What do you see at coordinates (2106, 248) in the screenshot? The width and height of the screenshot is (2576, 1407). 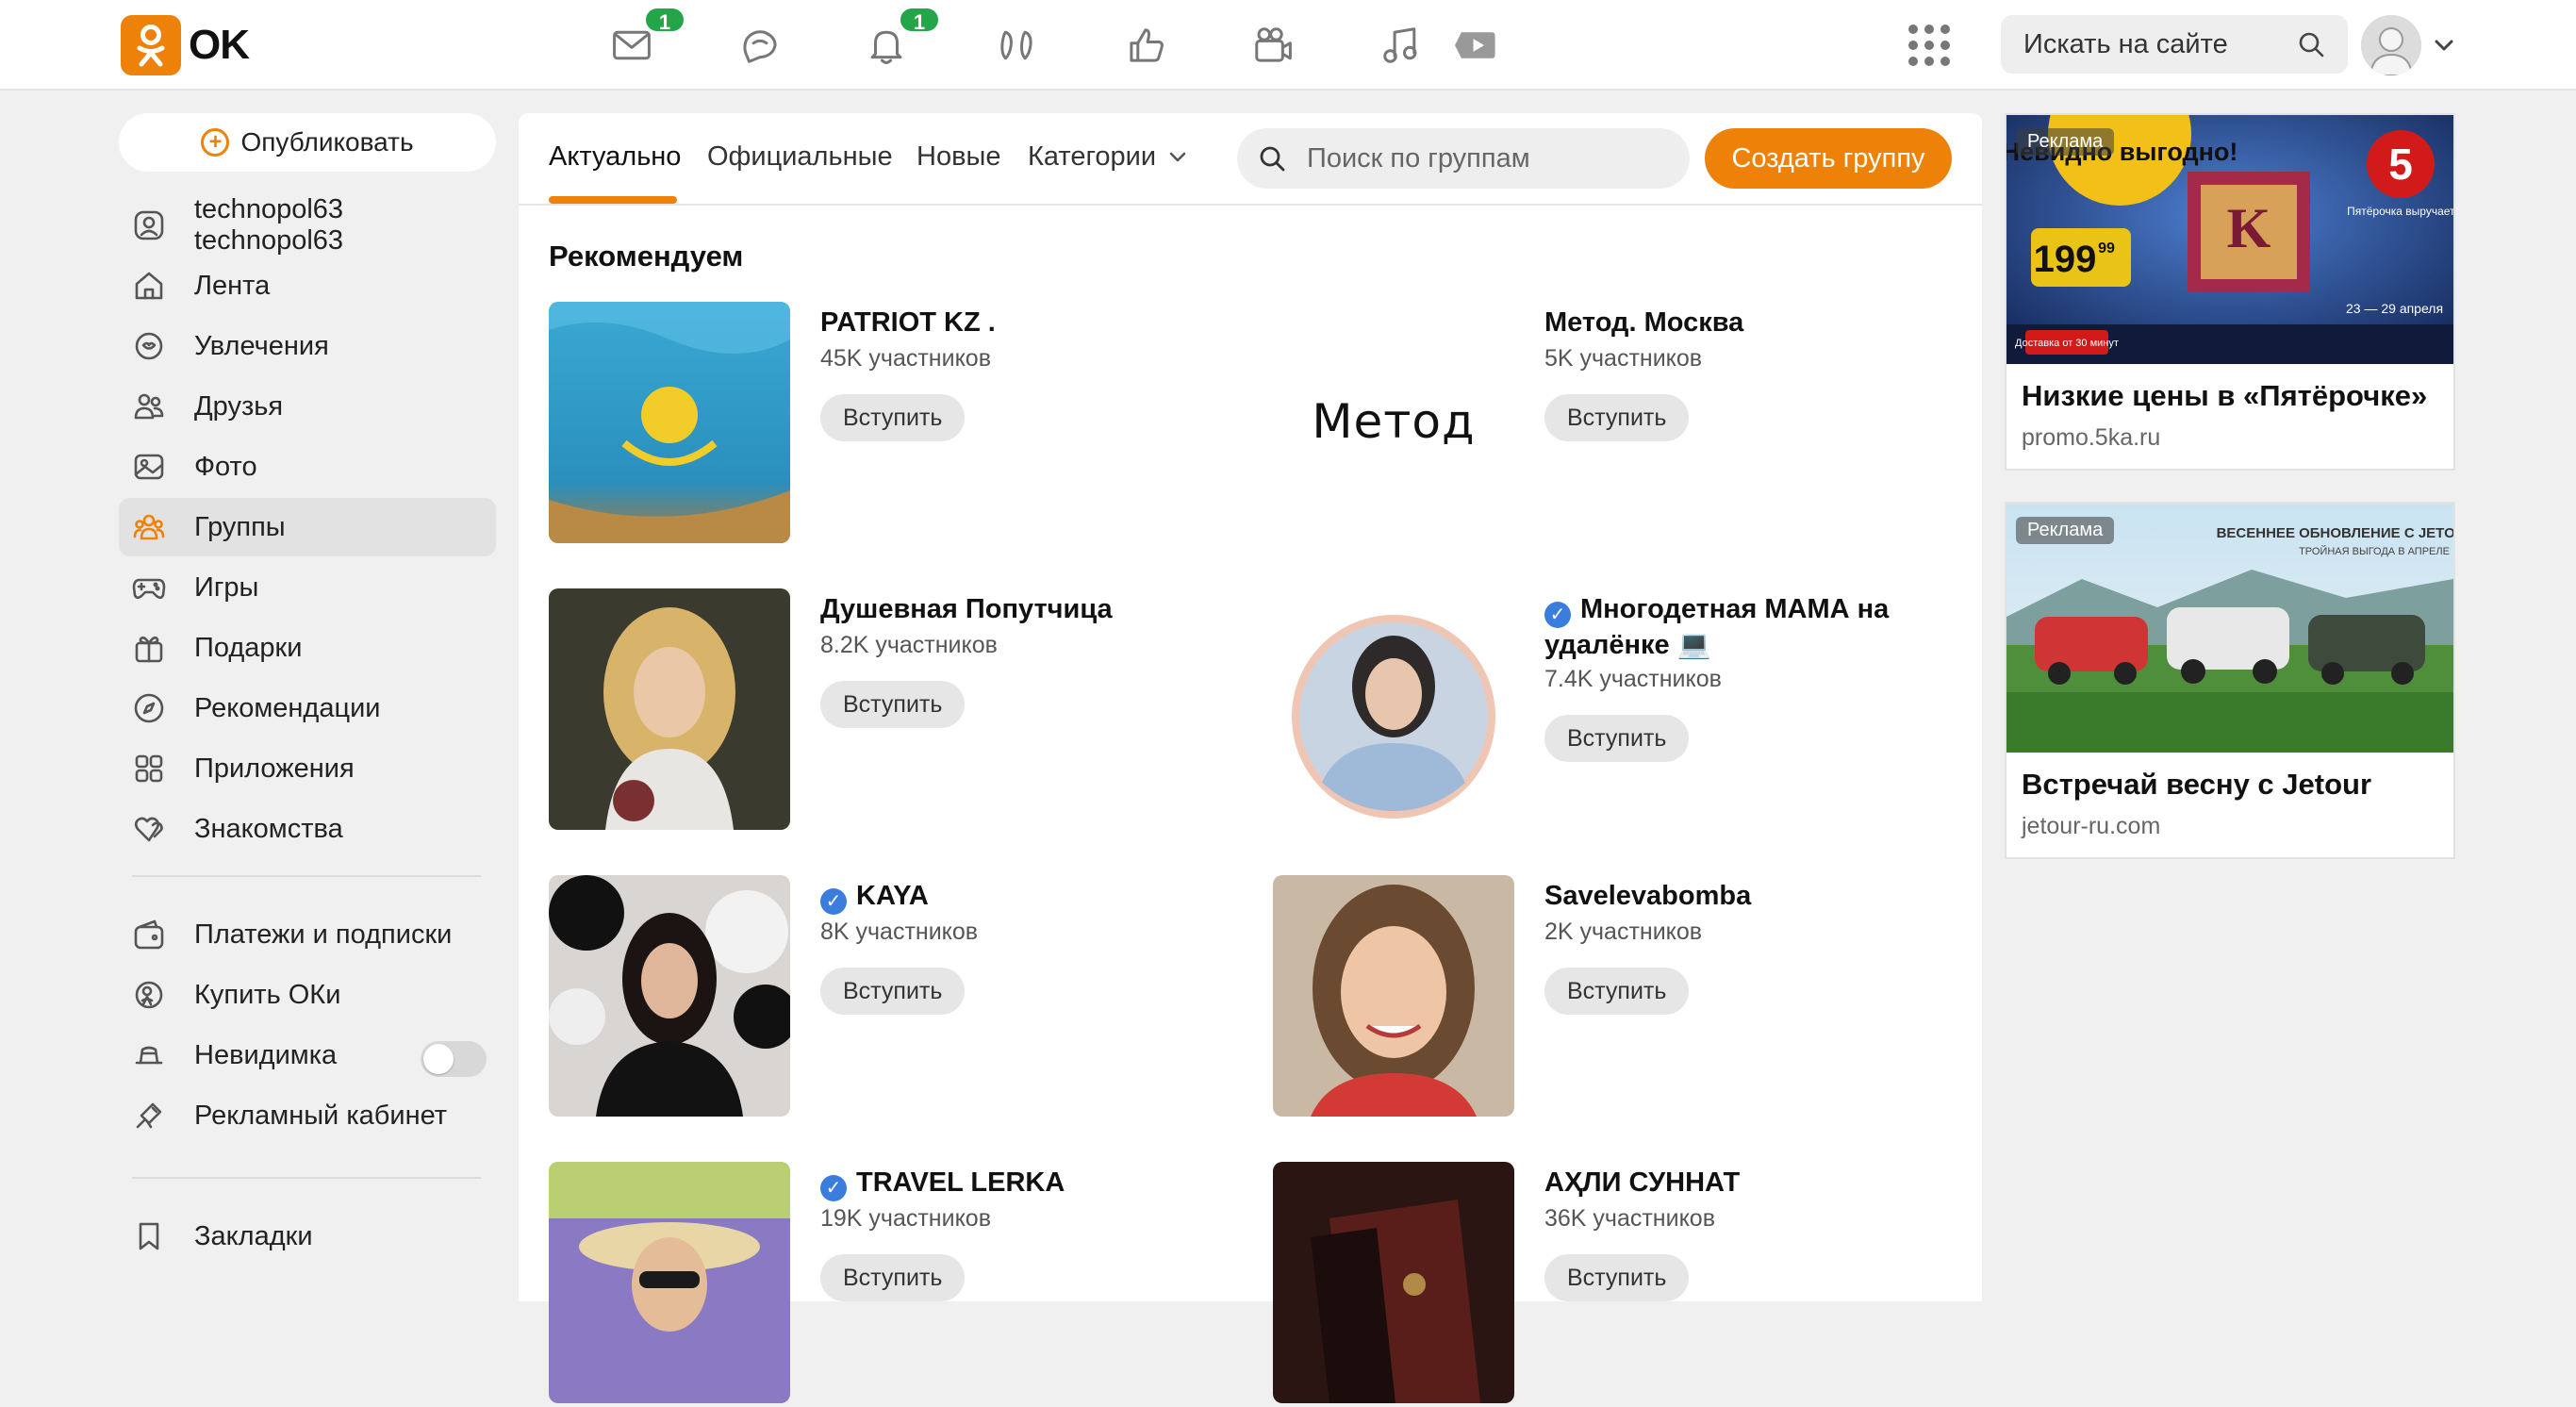 I see `ad-price-cents: 99` at bounding box center [2106, 248].